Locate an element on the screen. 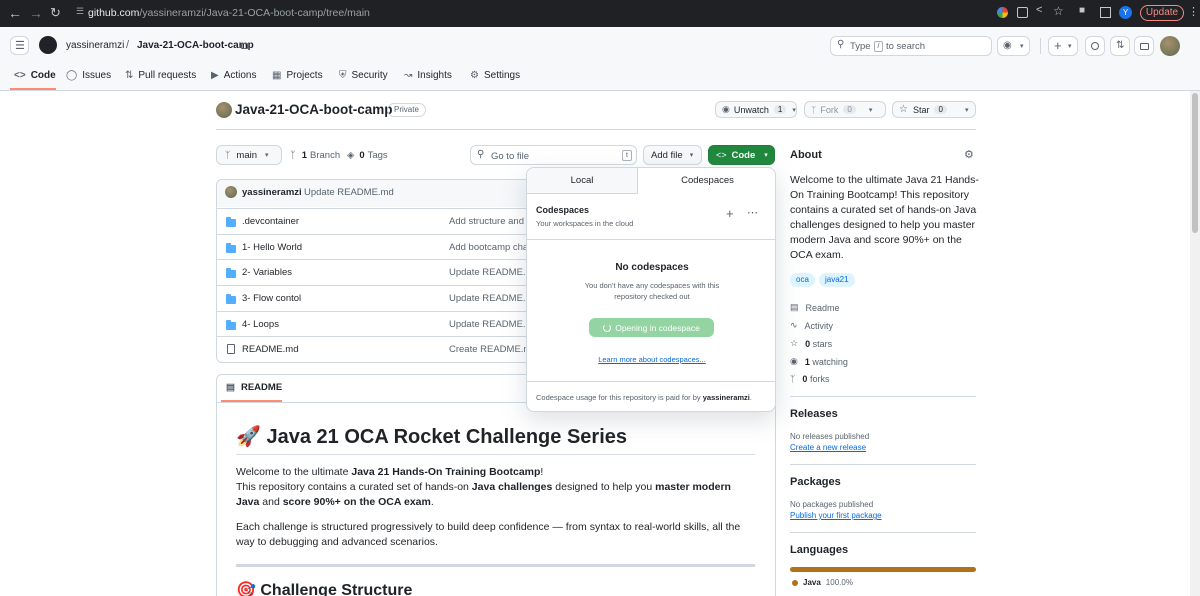 The image size is (1200, 596). search-input: ⚲ Type / to search is located at coordinates (911, 46).